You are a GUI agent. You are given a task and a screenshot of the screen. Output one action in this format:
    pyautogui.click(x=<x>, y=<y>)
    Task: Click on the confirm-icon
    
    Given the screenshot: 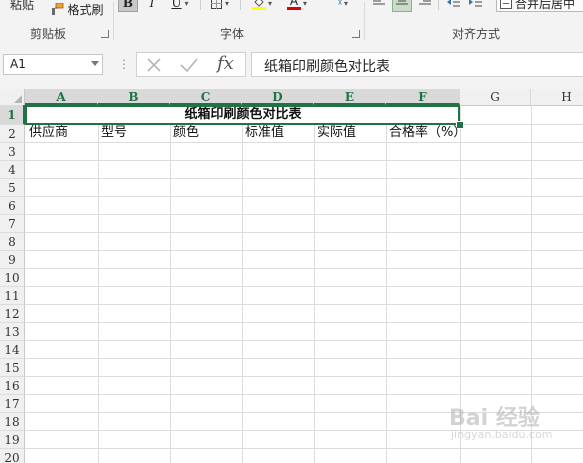 What is the action you would take?
    pyautogui.click(x=189, y=66)
    